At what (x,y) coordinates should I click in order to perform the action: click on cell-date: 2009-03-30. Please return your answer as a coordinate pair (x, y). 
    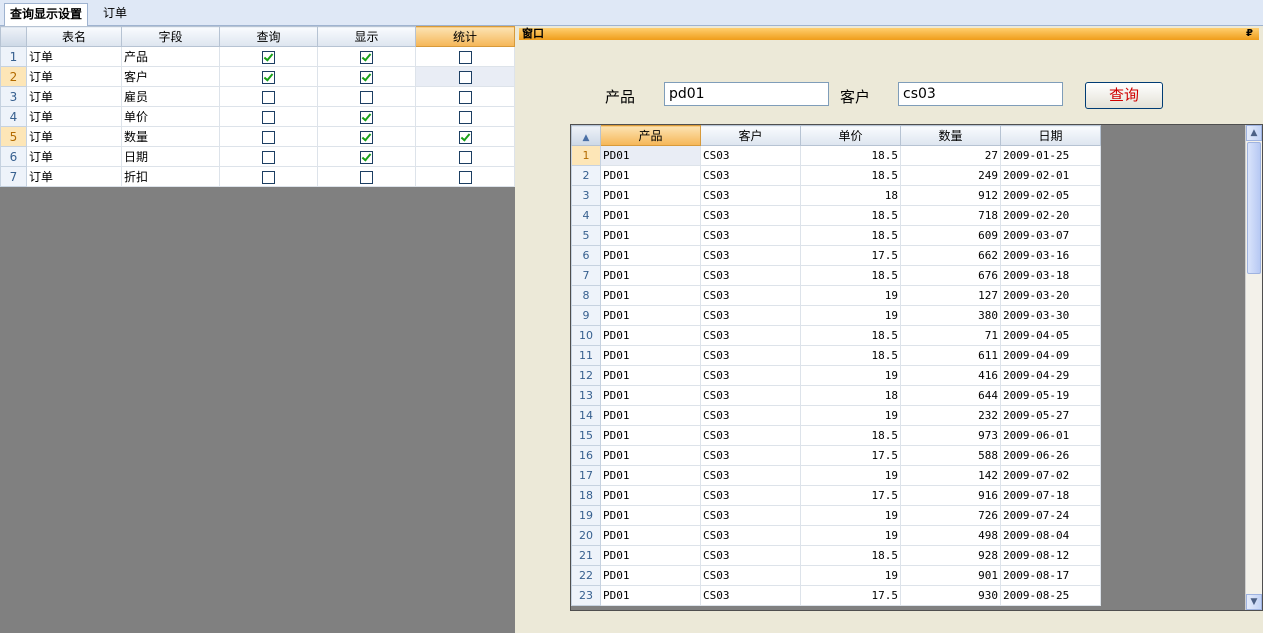
    Looking at the image, I should click on (1050, 315).